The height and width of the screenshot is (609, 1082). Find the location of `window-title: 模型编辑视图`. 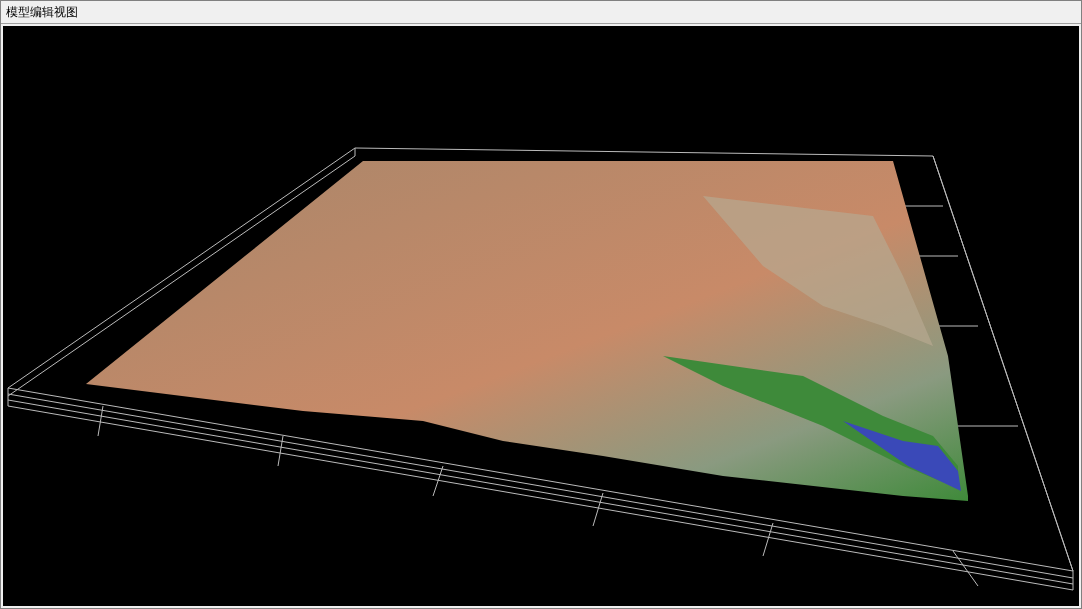

window-title: 模型编辑视图 is located at coordinates (42, 12).